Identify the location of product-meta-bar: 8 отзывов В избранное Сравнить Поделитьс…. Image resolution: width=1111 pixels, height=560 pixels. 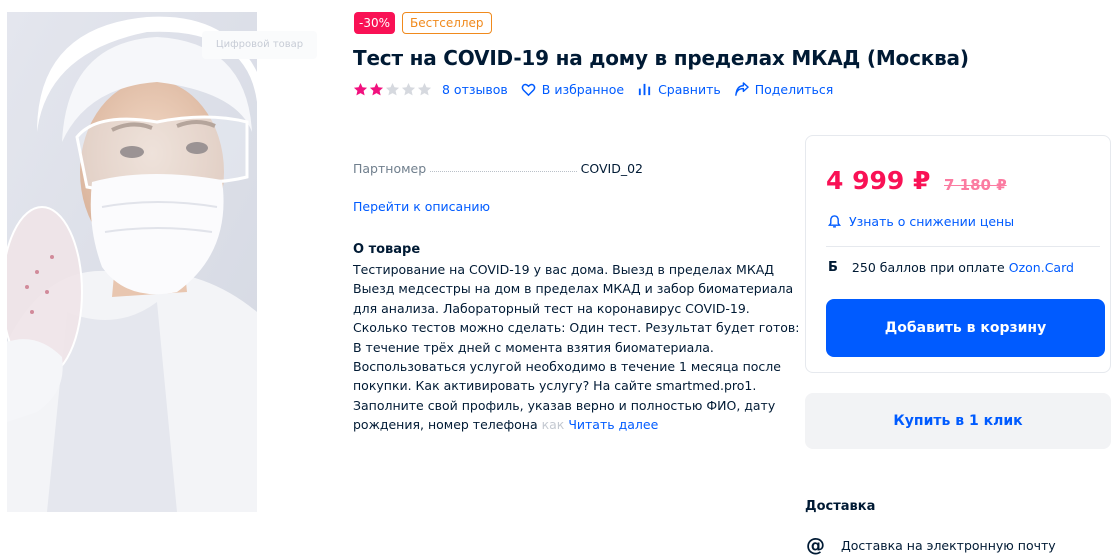
(599, 89).